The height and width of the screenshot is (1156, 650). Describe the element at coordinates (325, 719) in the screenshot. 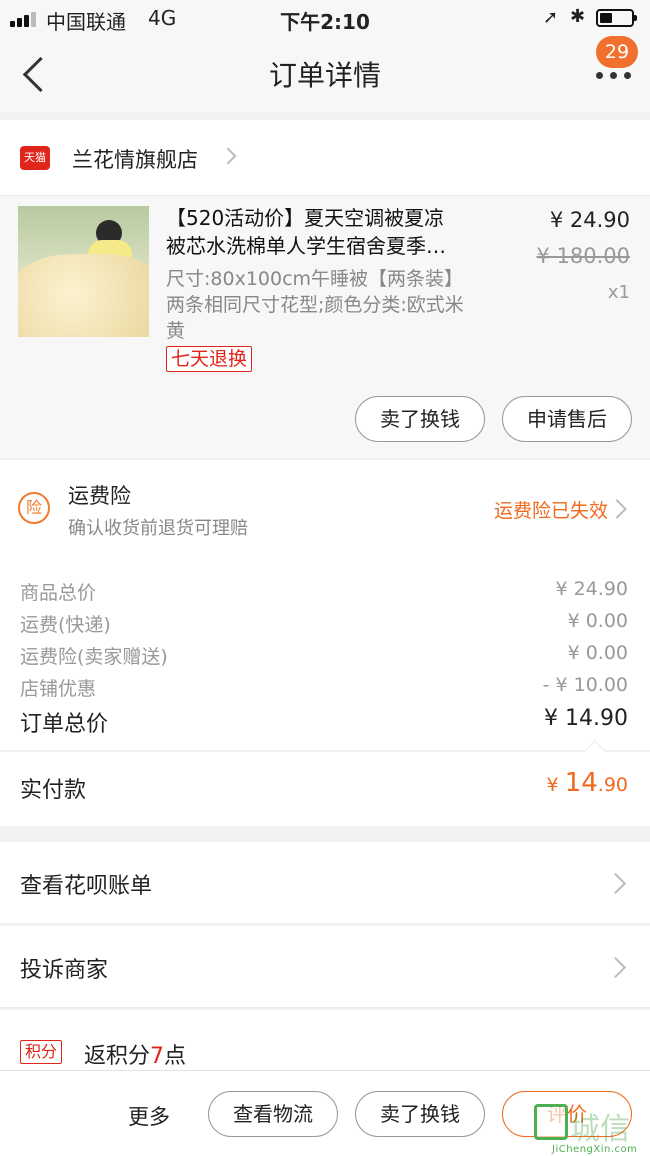

I see `order-total-row: 订单总价 ¥ 14.90` at that location.